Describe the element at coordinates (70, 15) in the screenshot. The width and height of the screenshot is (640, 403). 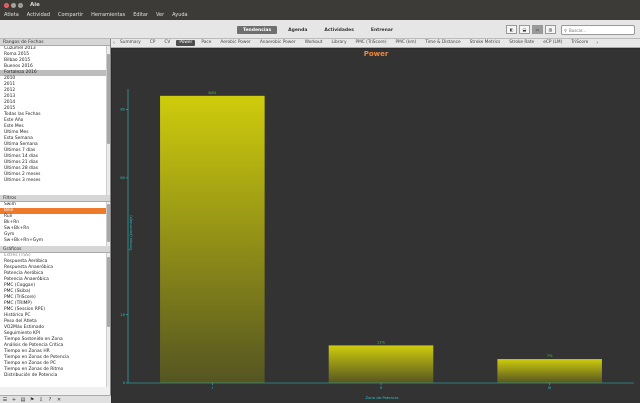
I see `menu-2: Compartir` at that location.